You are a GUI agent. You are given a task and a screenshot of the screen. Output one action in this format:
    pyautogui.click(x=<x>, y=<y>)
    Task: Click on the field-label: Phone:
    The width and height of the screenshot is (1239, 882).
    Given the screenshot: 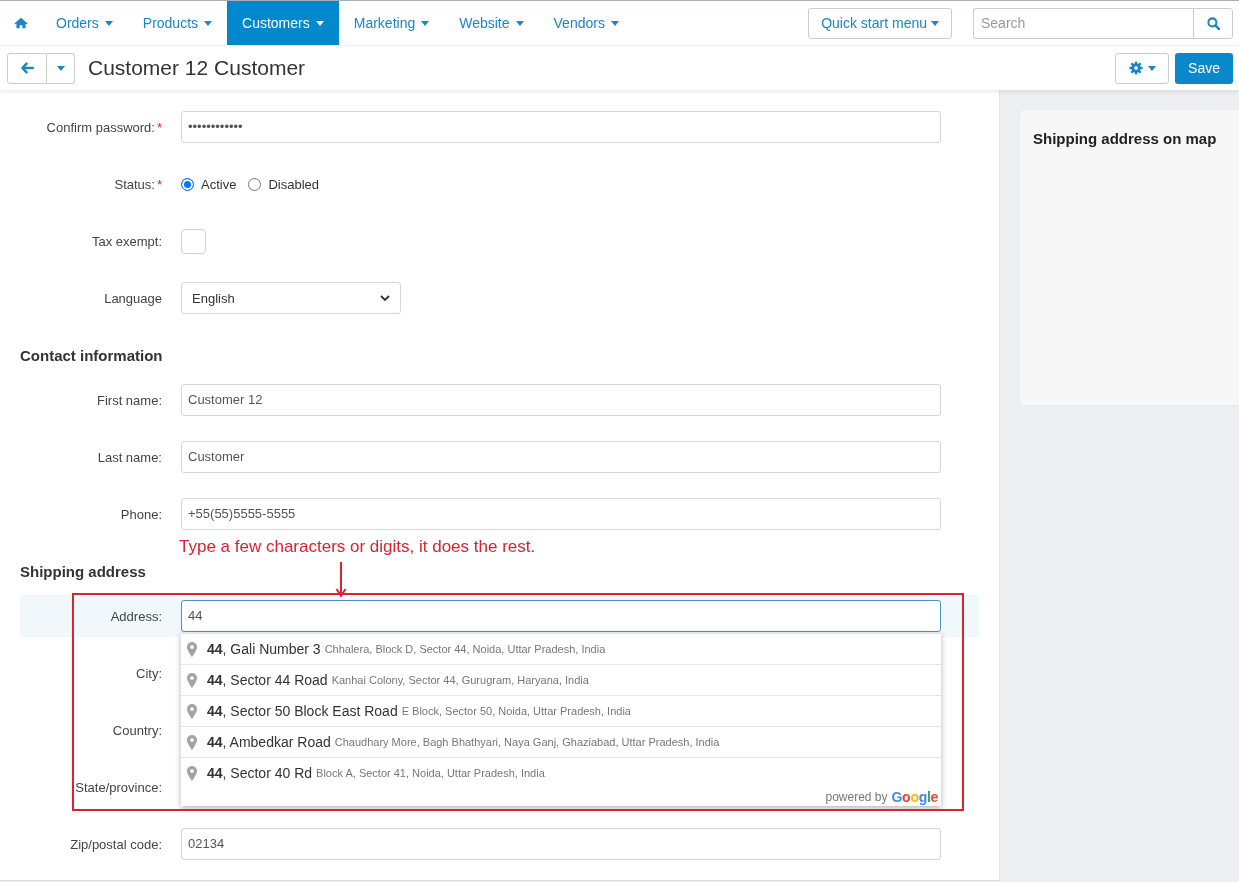 What is the action you would take?
    pyautogui.click(x=141, y=514)
    